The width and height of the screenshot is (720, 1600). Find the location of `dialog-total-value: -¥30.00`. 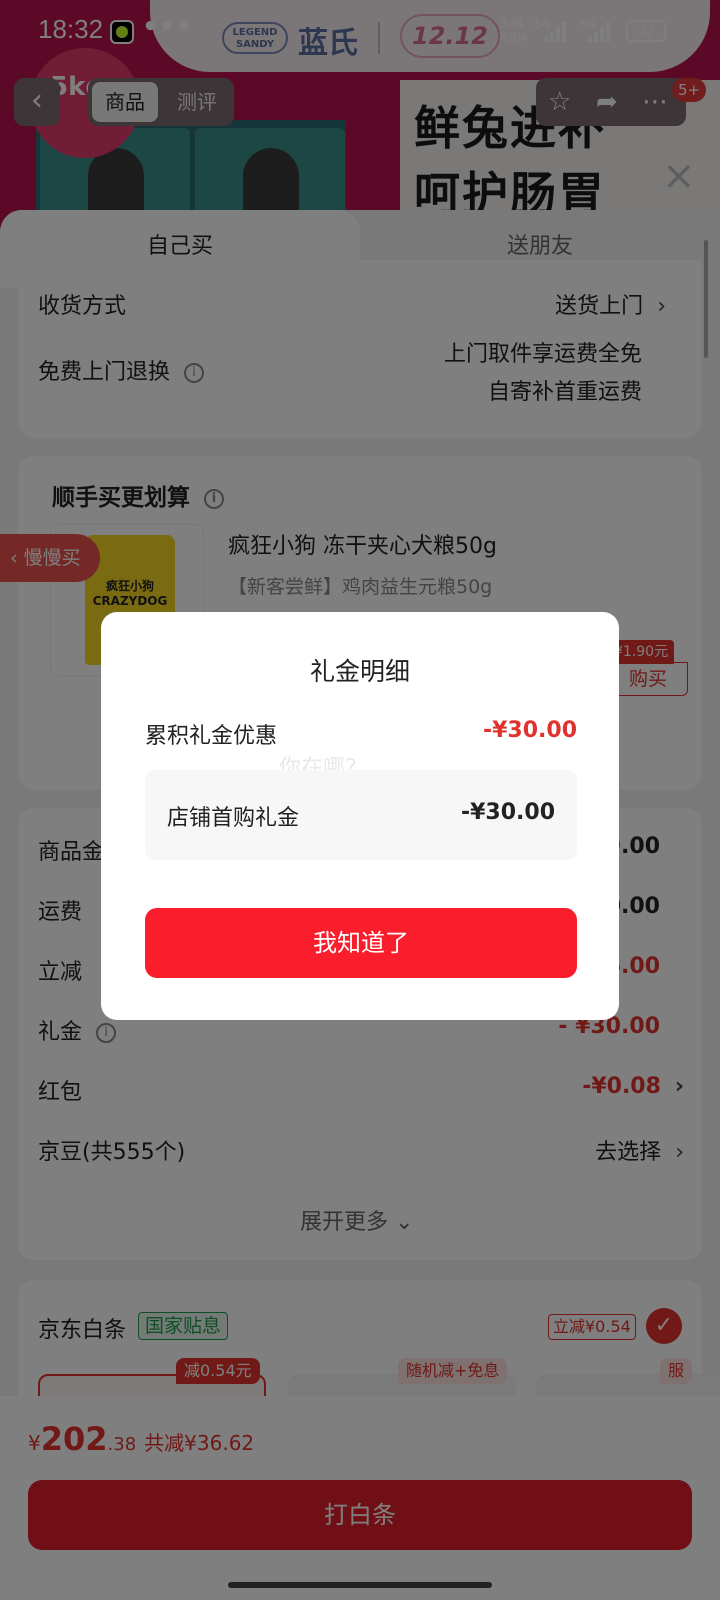

dialog-total-value: -¥30.00 is located at coordinates (529, 730).